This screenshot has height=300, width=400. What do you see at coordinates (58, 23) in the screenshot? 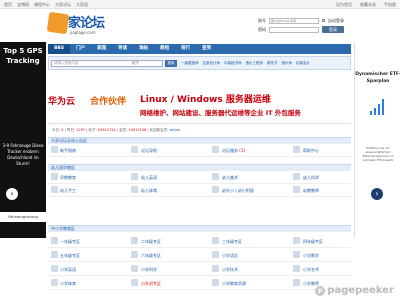
I see `logo-mark` at bounding box center [58, 23].